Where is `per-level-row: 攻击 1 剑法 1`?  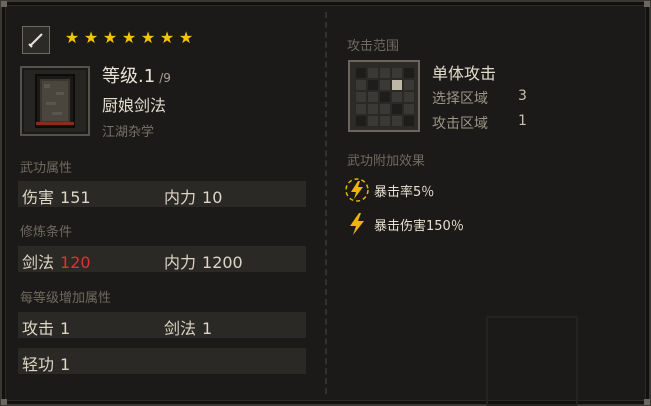
per-level-row: 攻击 1 剑法 1 is located at coordinates (162, 325).